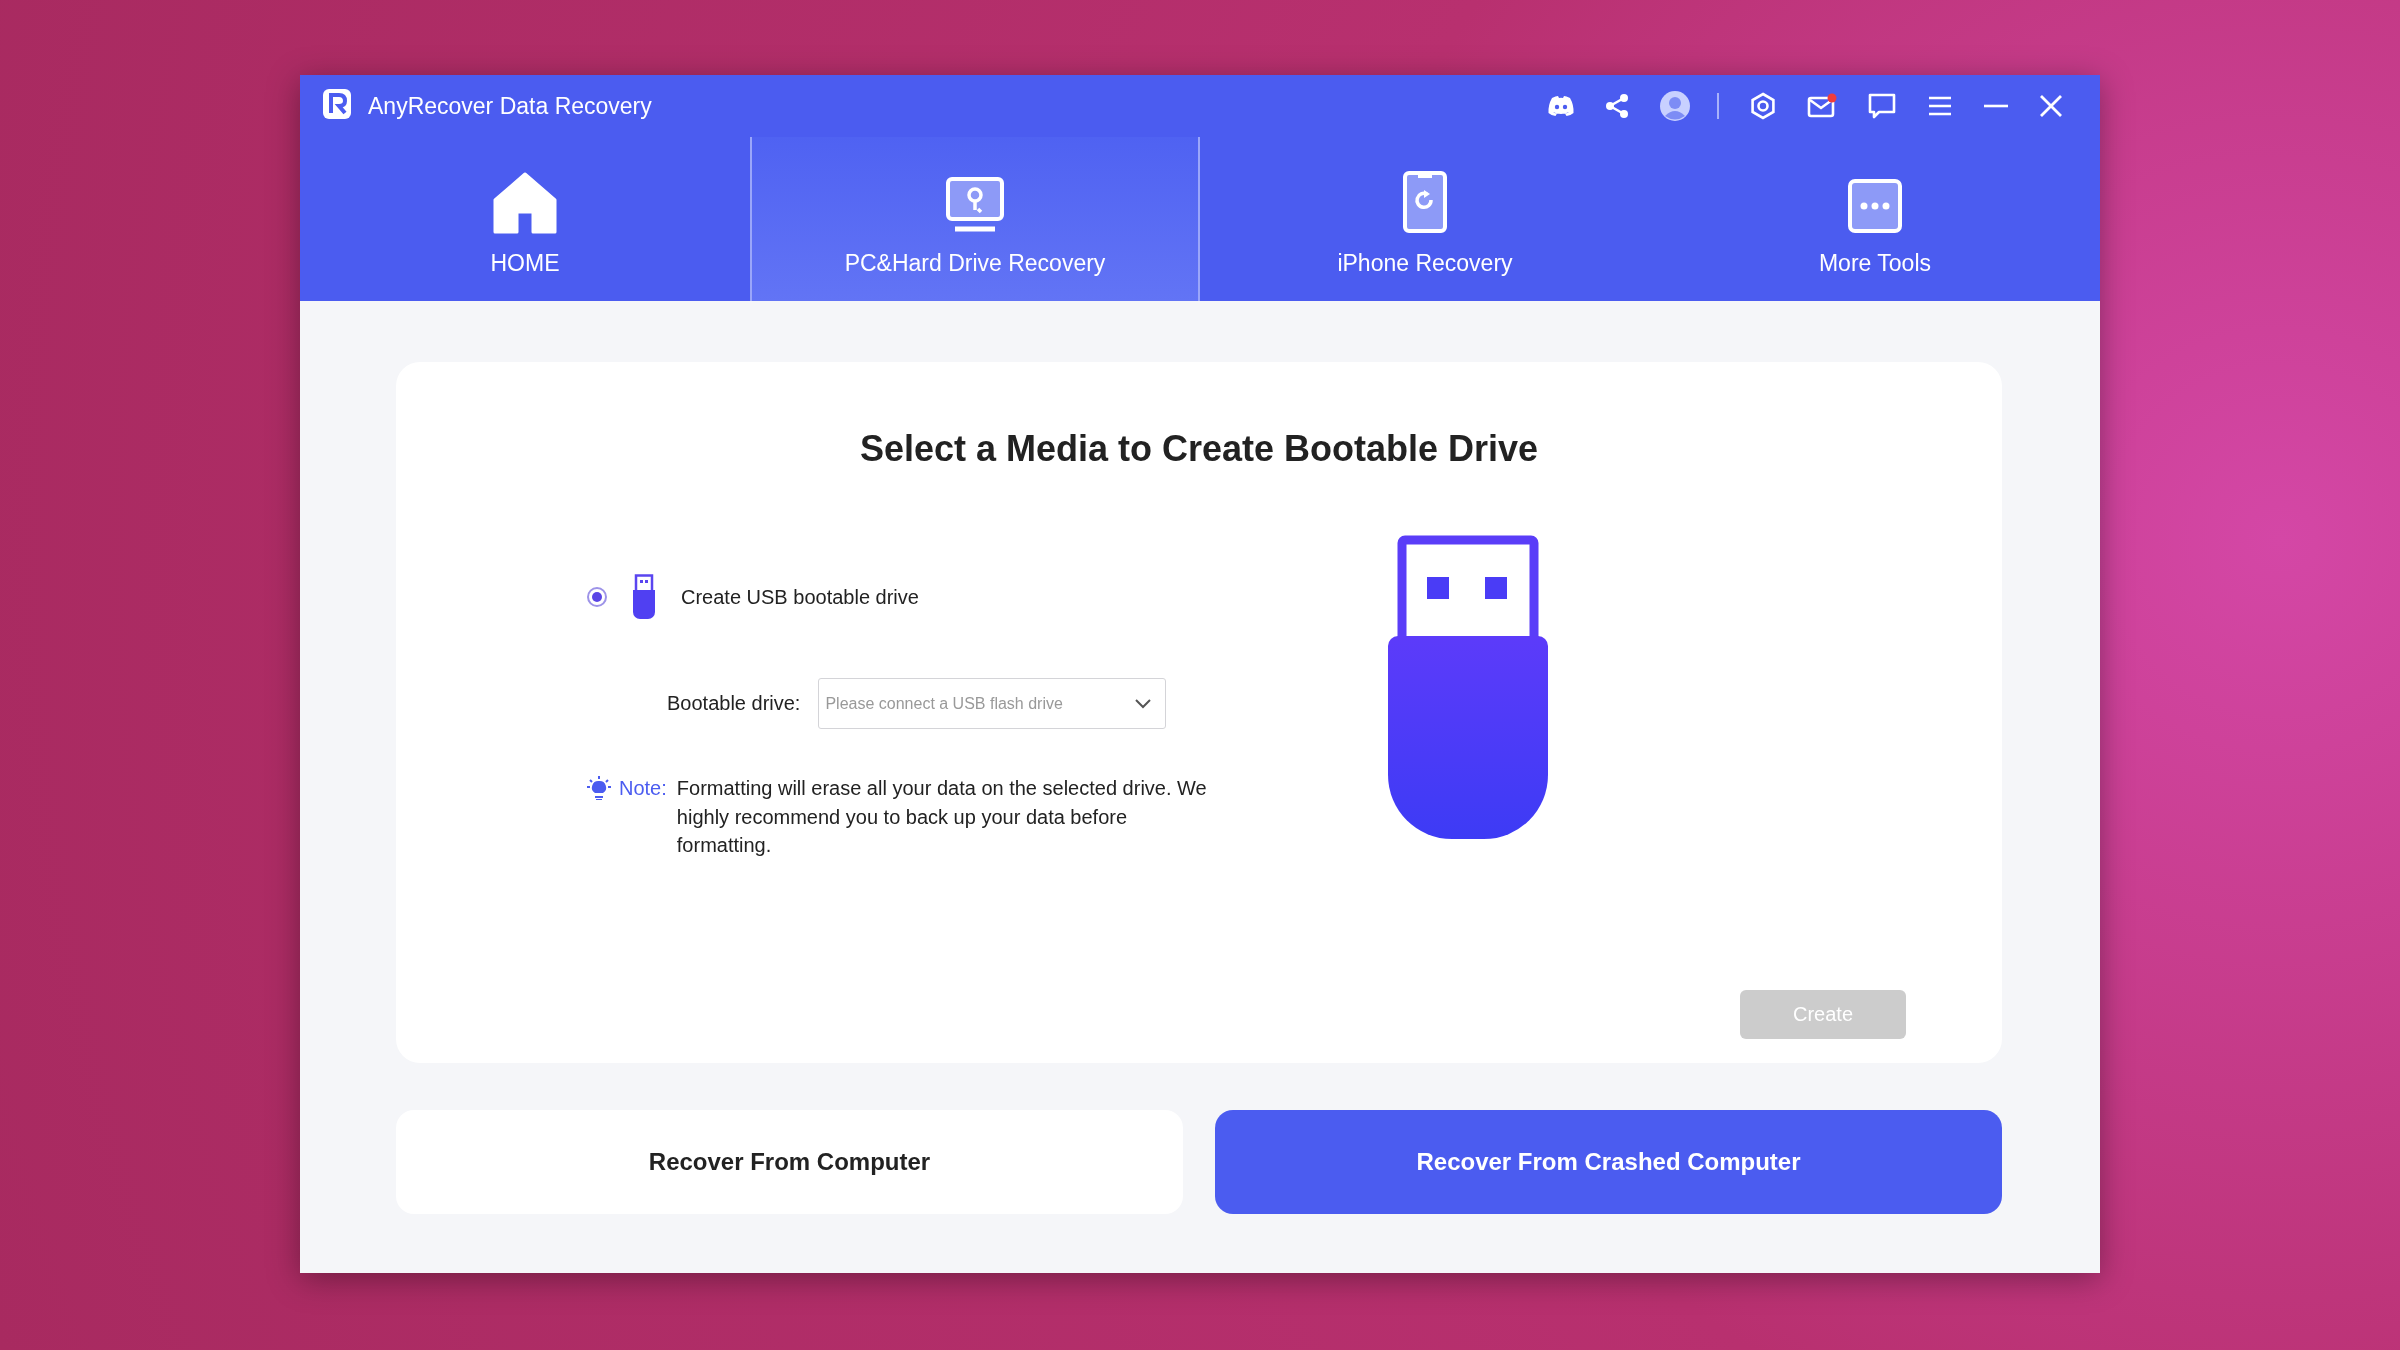 This screenshot has height=1350, width=2400. What do you see at coordinates (644, 597) in the screenshot?
I see `usb-drive-icon` at bounding box center [644, 597].